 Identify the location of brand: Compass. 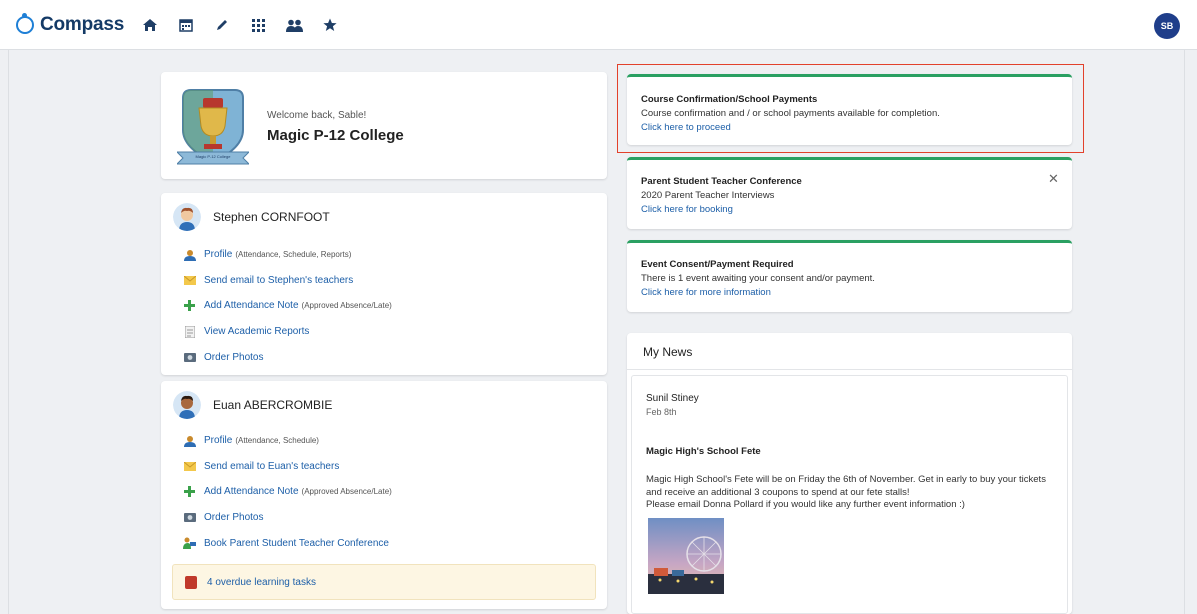
(70, 25).